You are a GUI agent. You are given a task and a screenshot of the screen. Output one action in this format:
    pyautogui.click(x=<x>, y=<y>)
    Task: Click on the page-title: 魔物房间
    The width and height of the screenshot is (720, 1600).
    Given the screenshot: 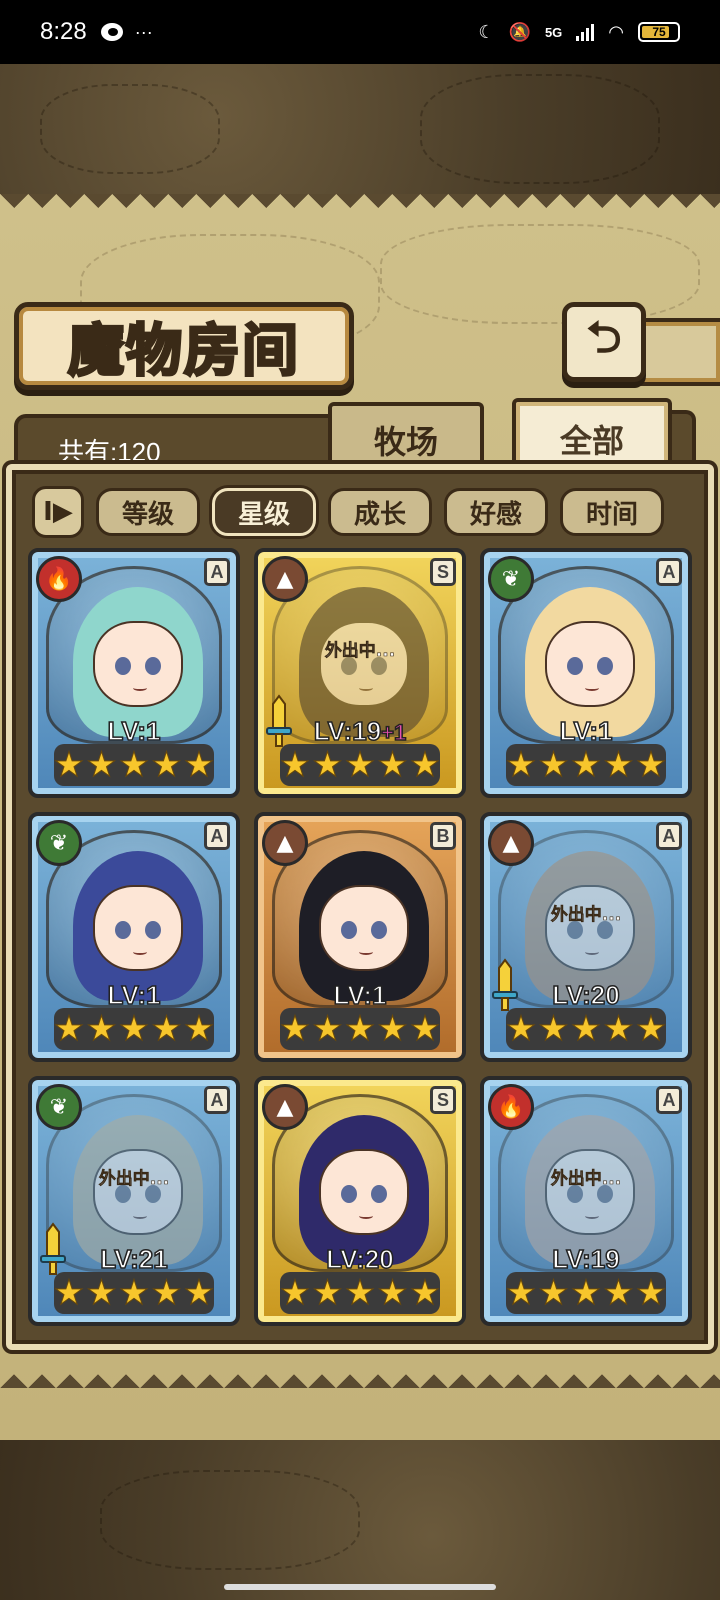 What is the action you would take?
    pyautogui.click(x=183, y=350)
    